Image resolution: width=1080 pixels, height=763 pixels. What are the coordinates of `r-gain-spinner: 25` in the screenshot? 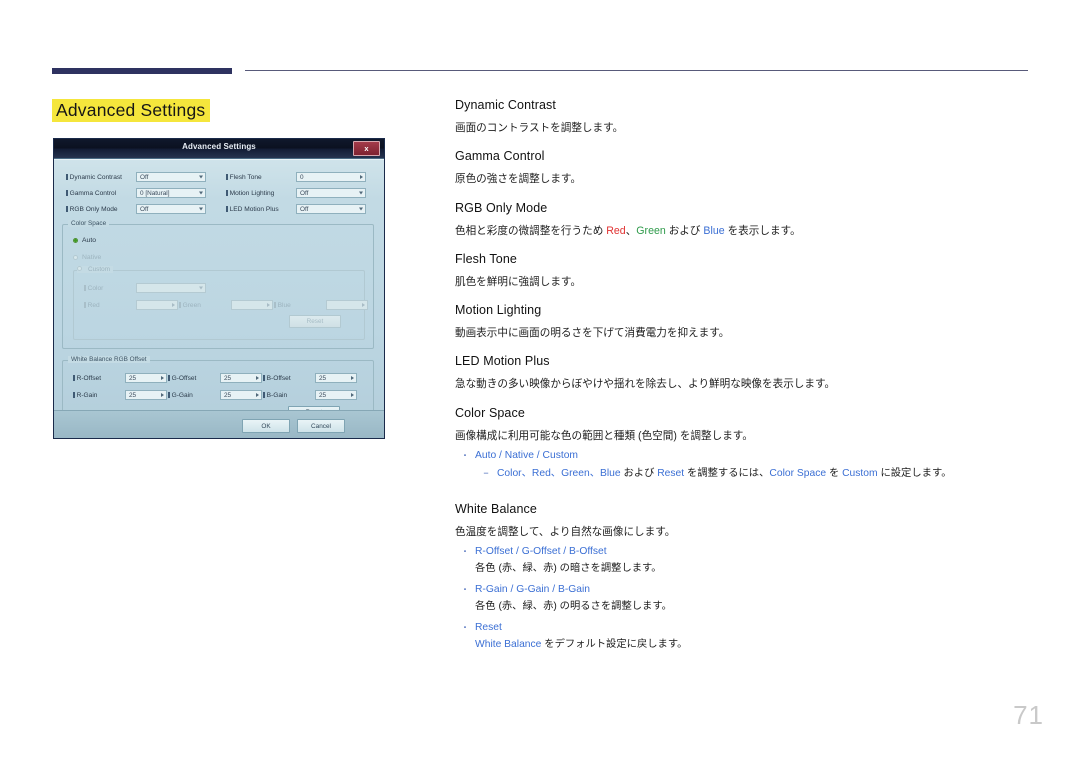 It's located at (146, 395).